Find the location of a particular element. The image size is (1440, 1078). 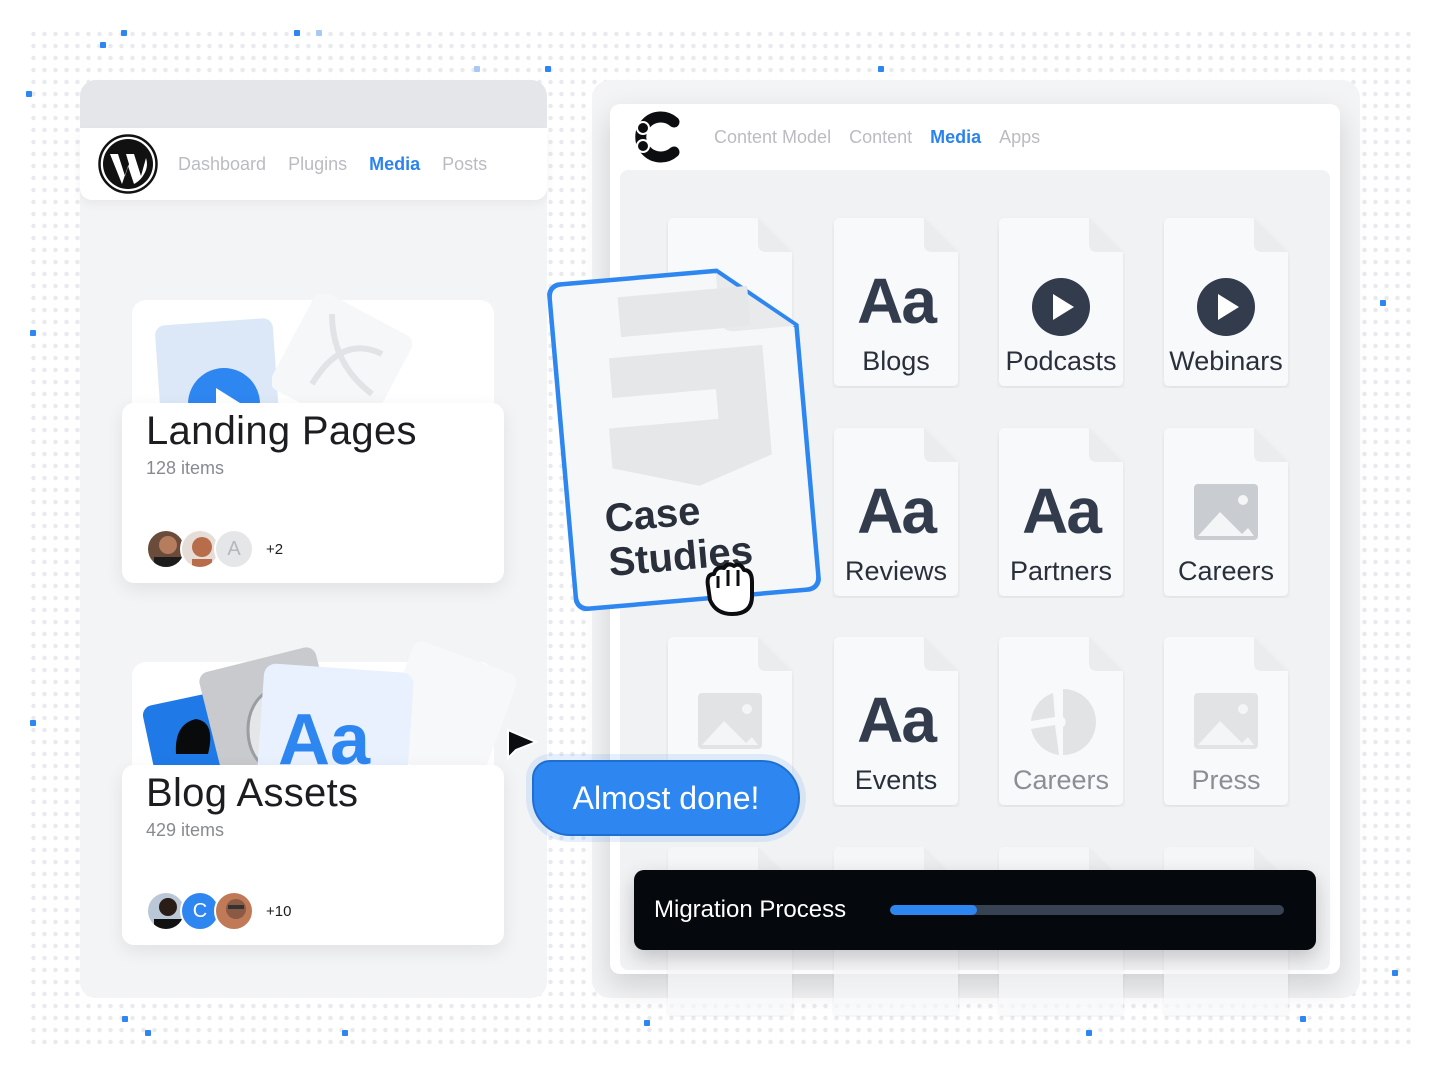

media-tile: Aa Blogs is located at coordinates (896, 302).